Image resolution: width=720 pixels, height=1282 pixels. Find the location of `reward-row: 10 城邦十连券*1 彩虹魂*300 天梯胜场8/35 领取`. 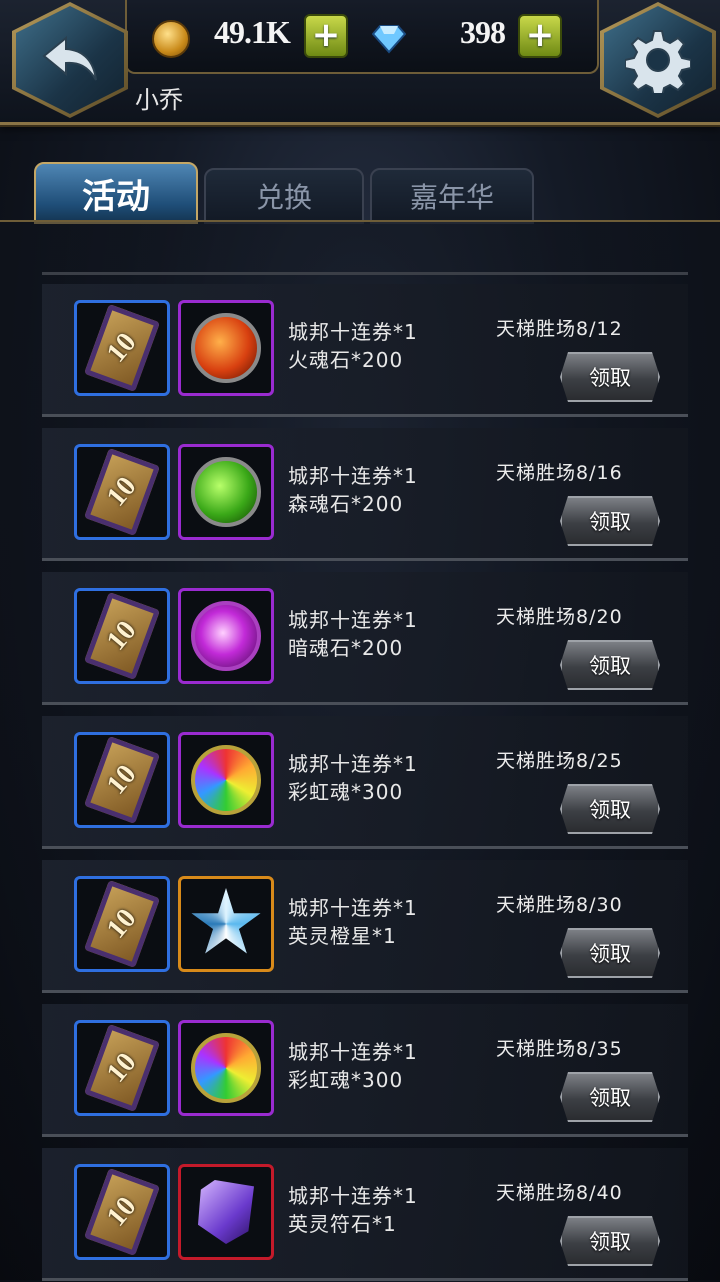

reward-row: 10 城邦十连券*1 彩虹魂*300 天梯胜场8/35 领取 is located at coordinates (365, 1070).